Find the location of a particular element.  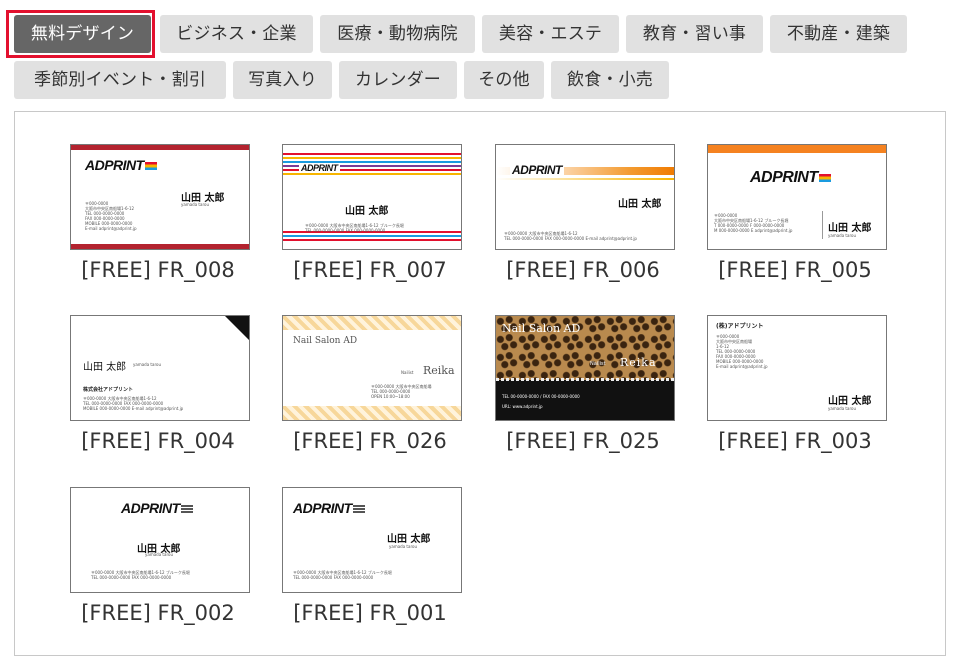

card-url: URL: www.adprint.jp is located at coordinates (522, 406).